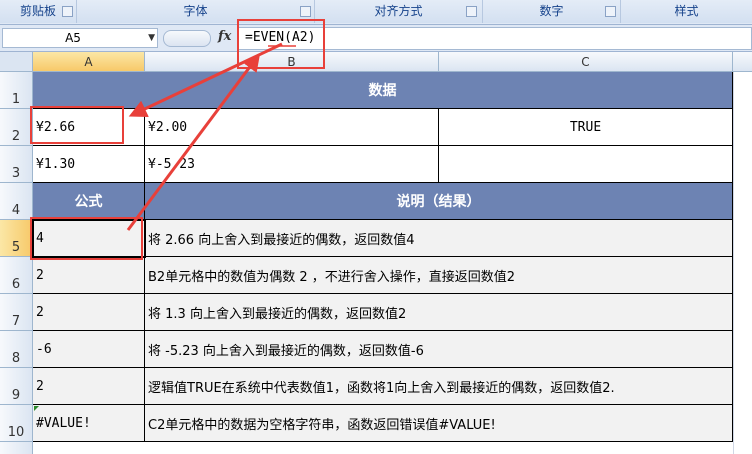 Image resolution: width=752 pixels, height=454 pixels. I want to click on arrow-to-formula, so click(193, 142).